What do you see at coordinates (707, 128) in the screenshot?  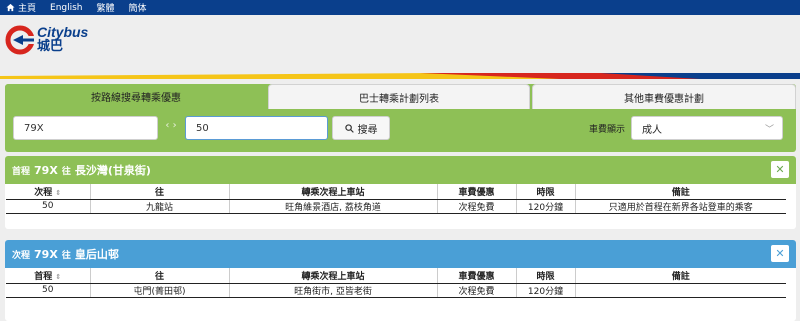 I see `fare-type-select: 成人 ﹀` at bounding box center [707, 128].